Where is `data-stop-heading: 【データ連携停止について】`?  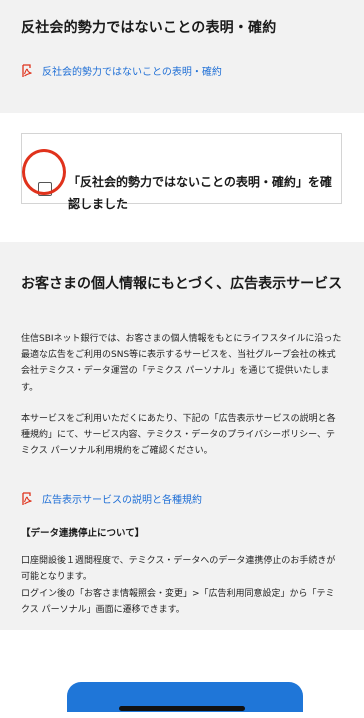
data-stop-heading: 【データ連携停止について】 is located at coordinates (83, 533).